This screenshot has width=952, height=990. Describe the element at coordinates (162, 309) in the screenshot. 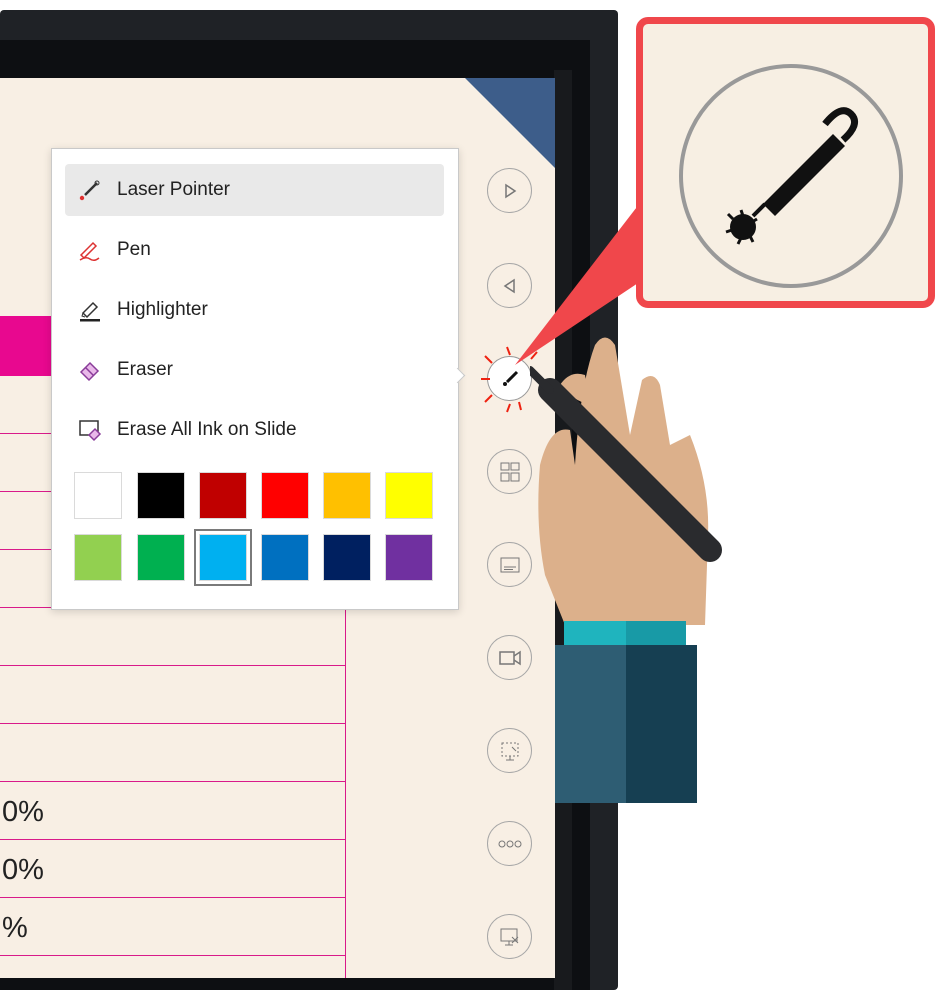

I see `menu-item-label: Highlighter` at that location.